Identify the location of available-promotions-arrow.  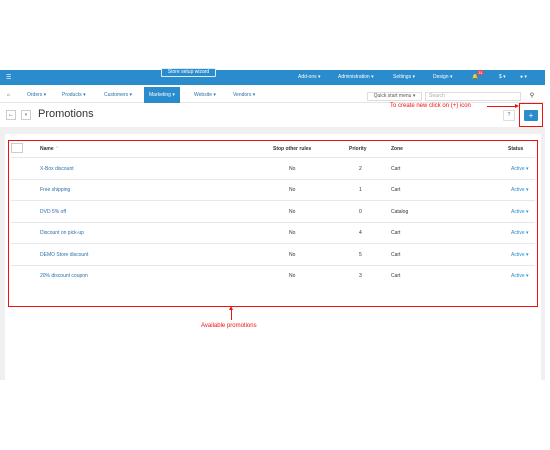
(231, 313).